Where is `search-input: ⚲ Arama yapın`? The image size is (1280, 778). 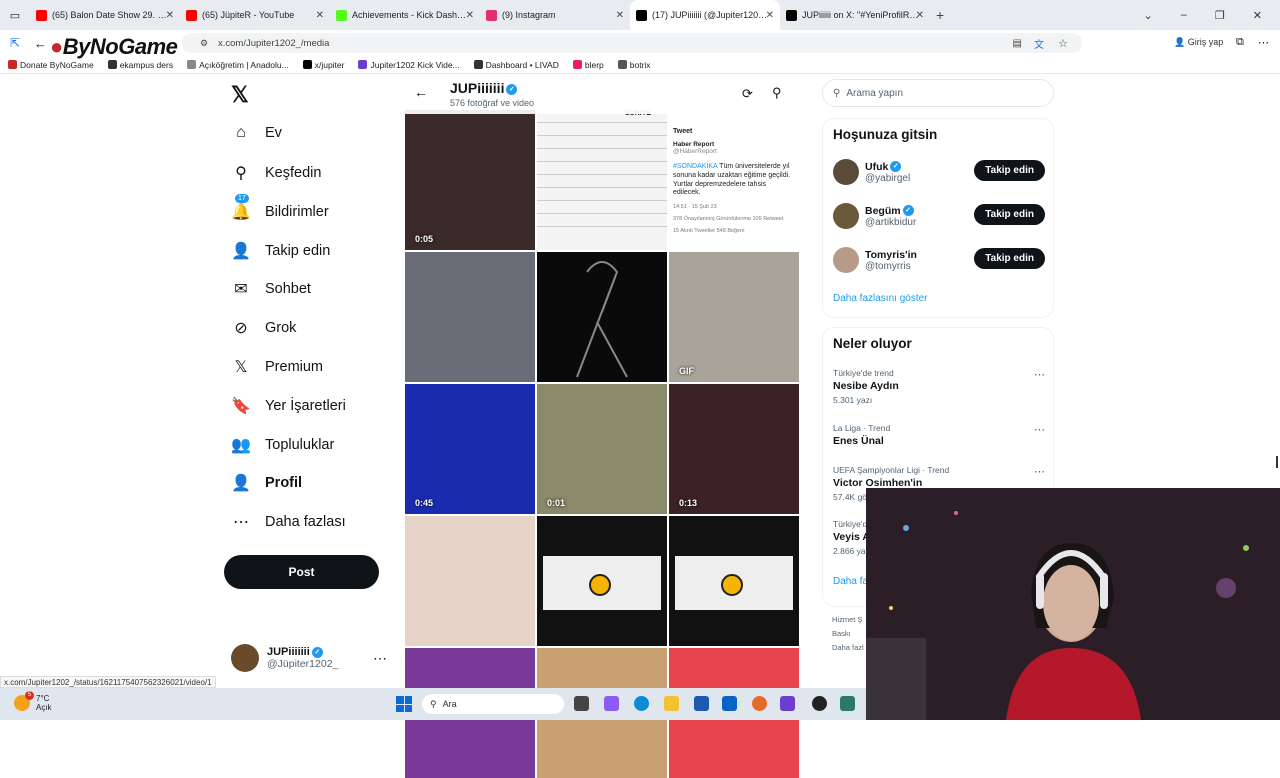 search-input: ⚲ Arama yapın is located at coordinates (938, 93).